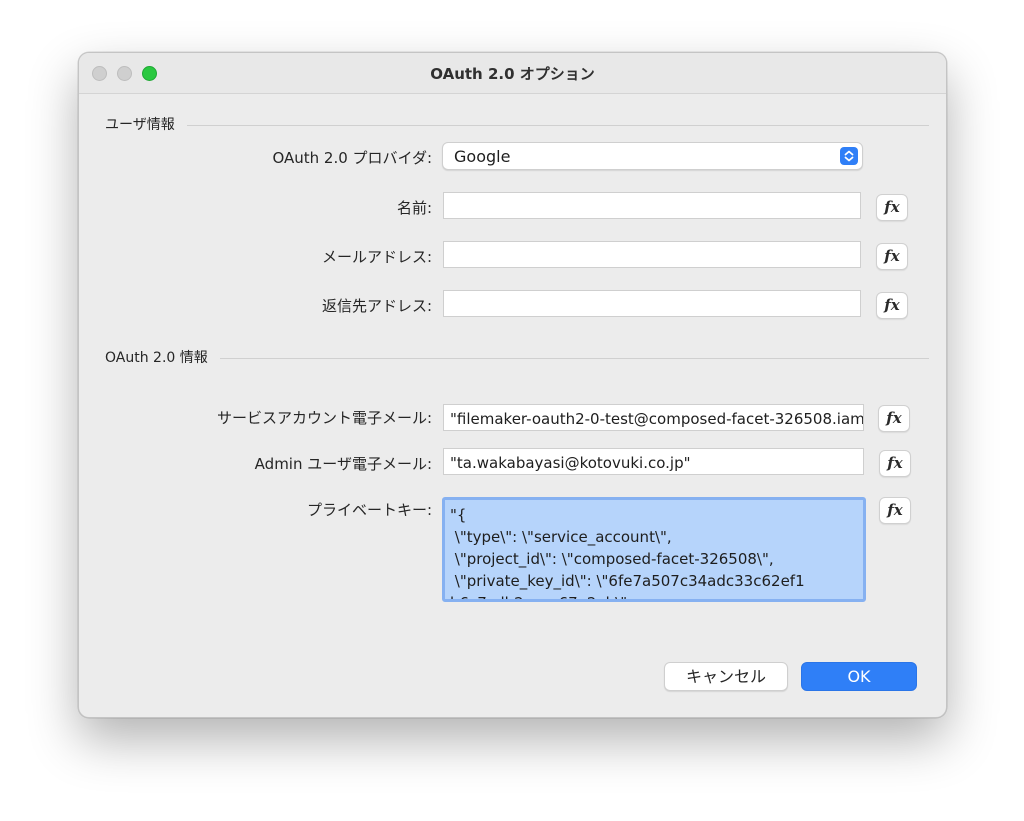 The height and width of the screenshot is (821, 1024). What do you see at coordinates (895, 463) in the screenshot?
I see `admin-email-fx-button: fx` at bounding box center [895, 463].